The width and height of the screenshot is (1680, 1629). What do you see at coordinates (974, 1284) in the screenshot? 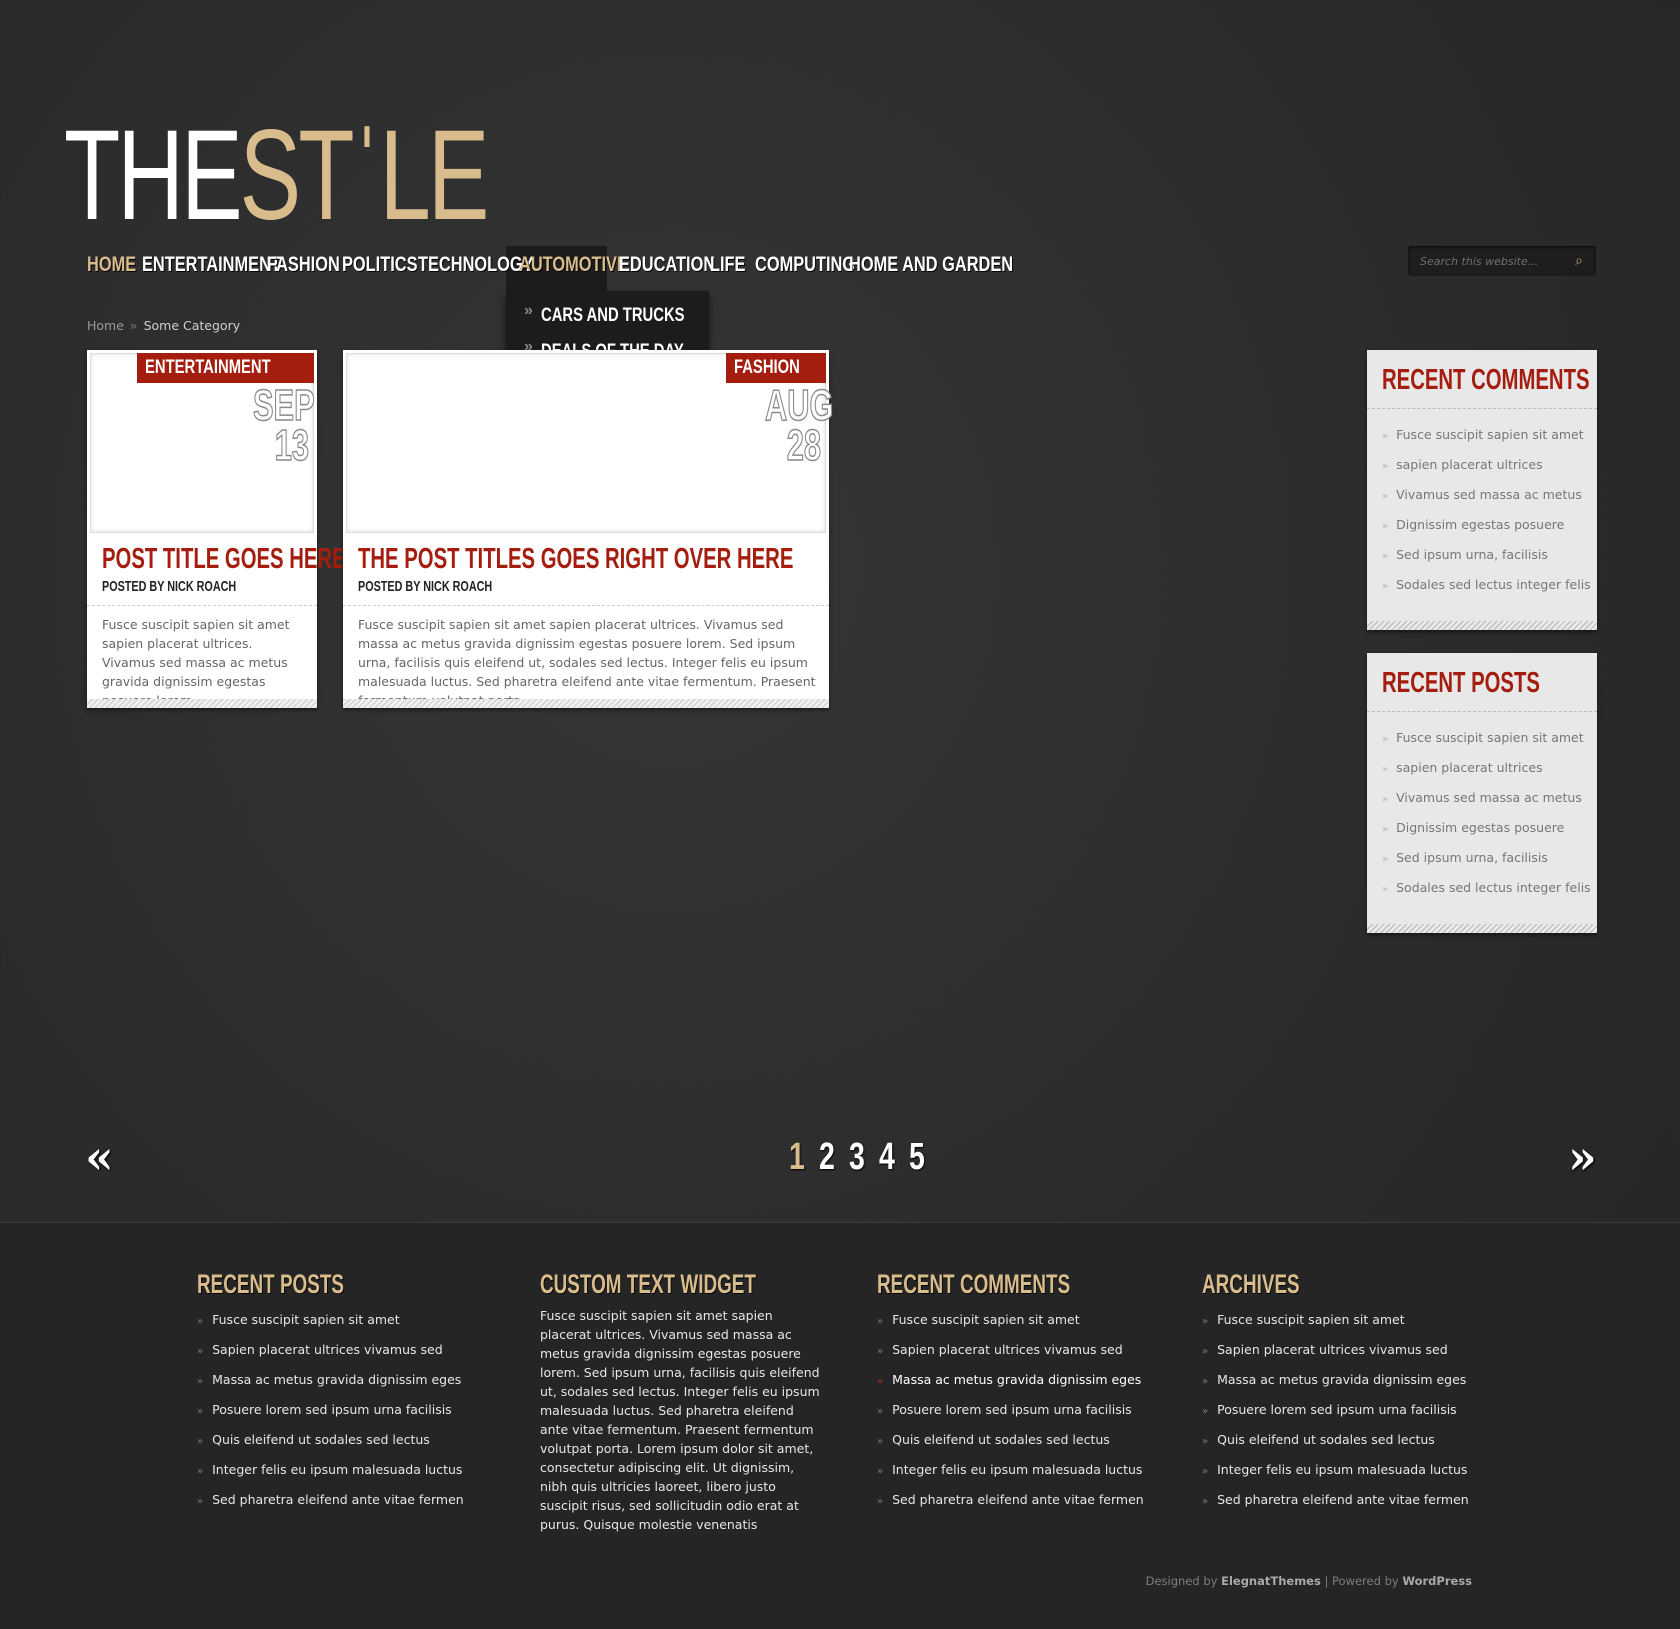
I see `footer-widget-title: RECENT COMMENTS` at bounding box center [974, 1284].